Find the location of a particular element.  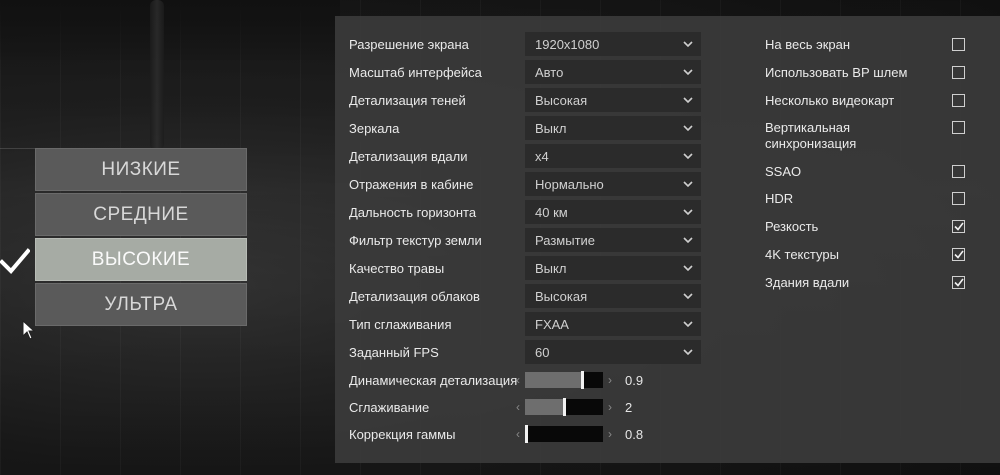

setting-label: Тип сглаживания is located at coordinates (400, 324).